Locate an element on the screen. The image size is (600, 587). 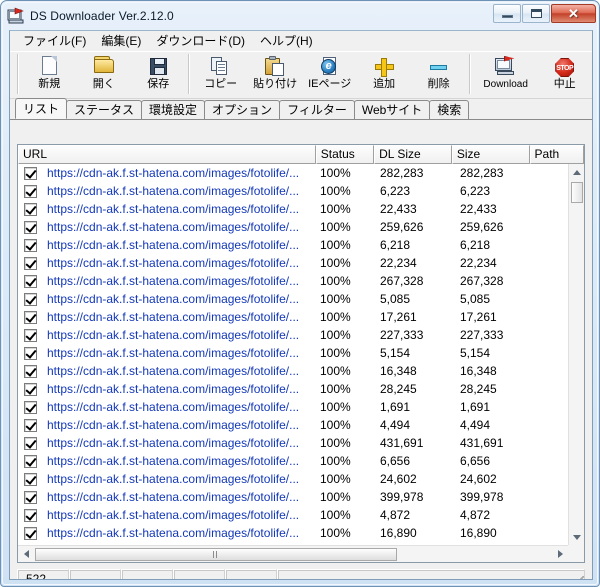
resize-grip-icon is located at coordinates (577, 577).